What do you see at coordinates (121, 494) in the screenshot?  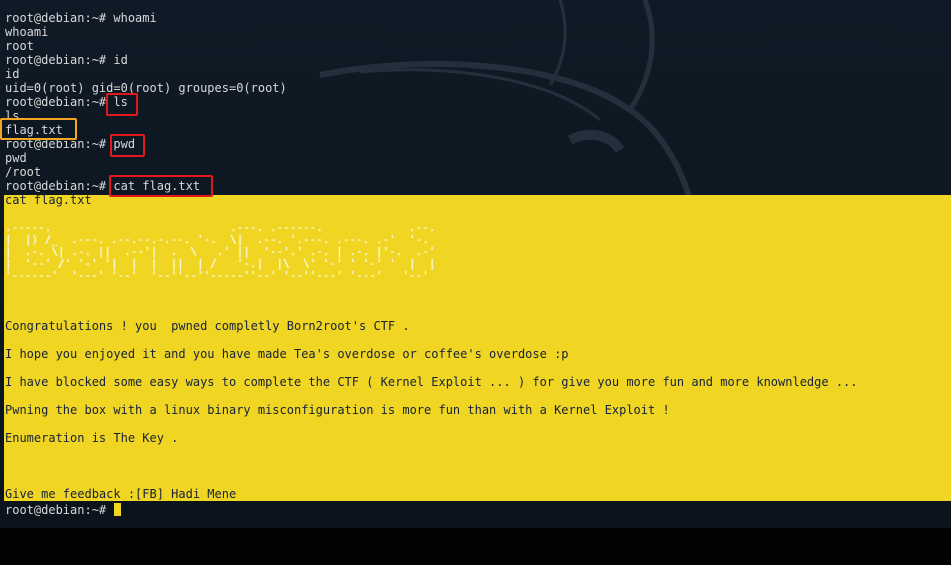 I see `output-line: Give me feedback :[FB] Hadi Mene` at bounding box center [121, 494].